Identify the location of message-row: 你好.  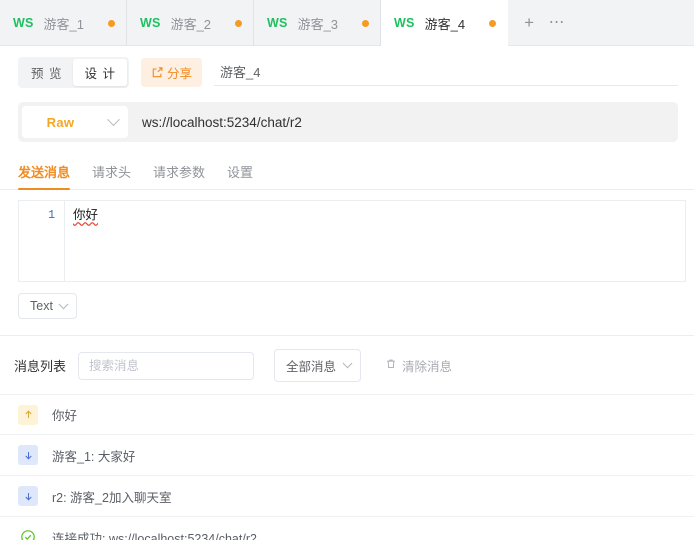
(347, 414).